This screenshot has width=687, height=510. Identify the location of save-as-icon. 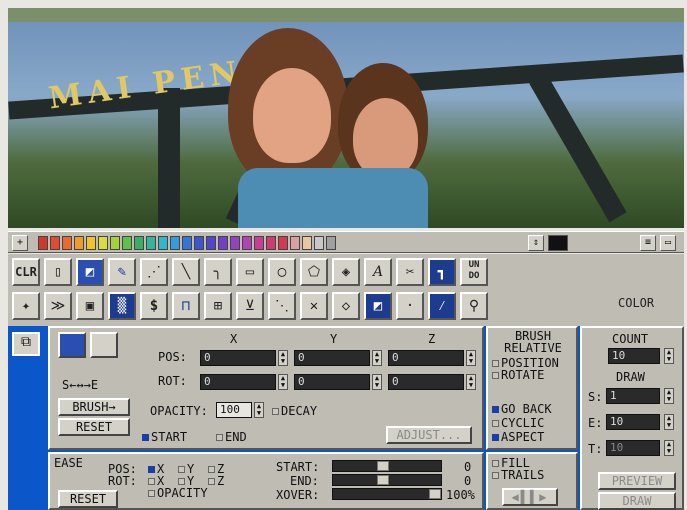
(104, 345).